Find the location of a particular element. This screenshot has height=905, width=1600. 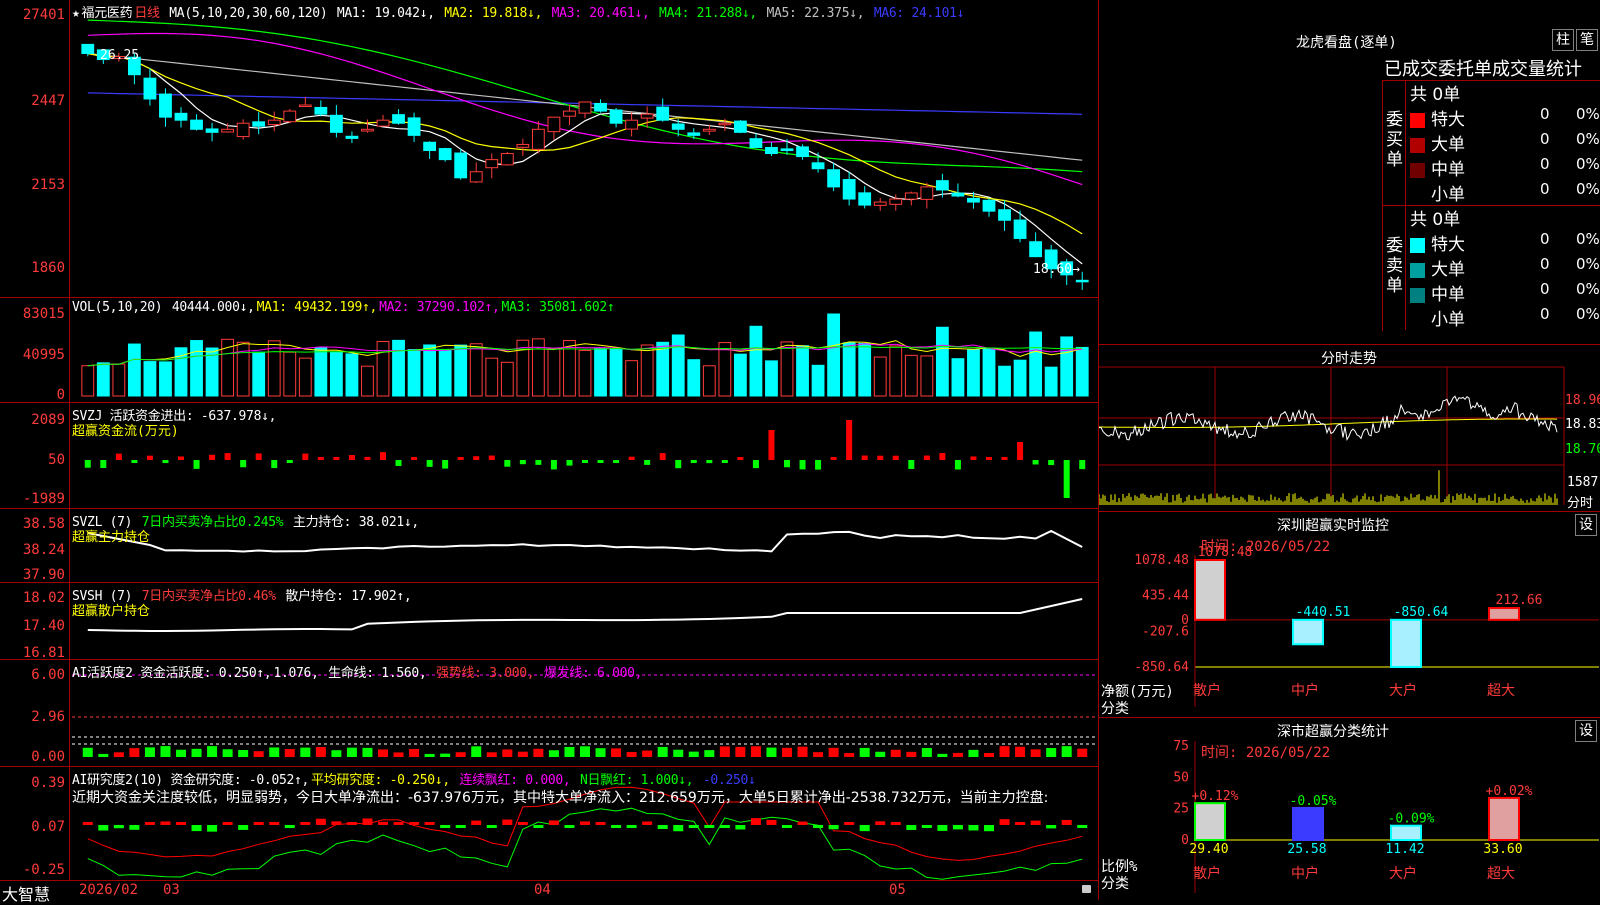

logo: 大智慧 is located at coordinates (26, 894).